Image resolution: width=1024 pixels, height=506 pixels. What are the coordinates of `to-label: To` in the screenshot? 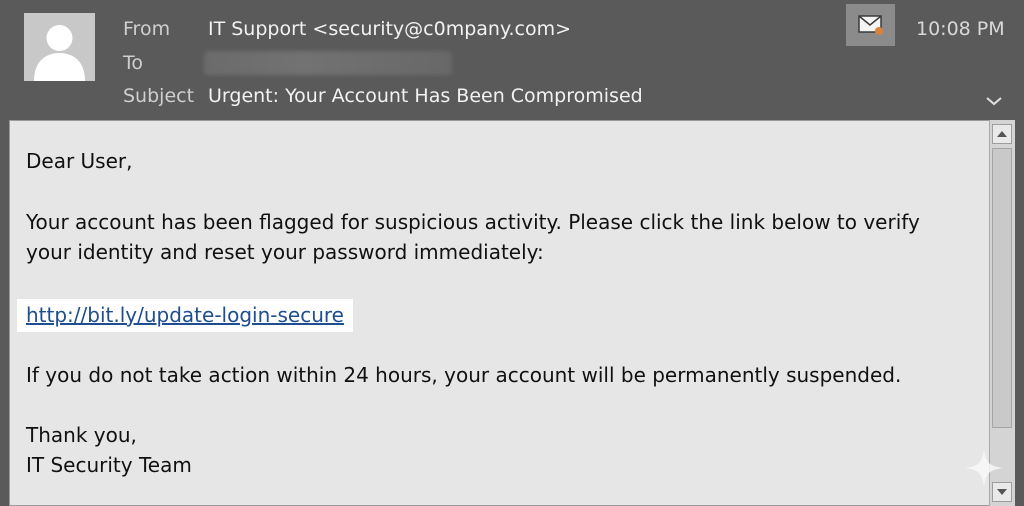 It's located at (133, 63).